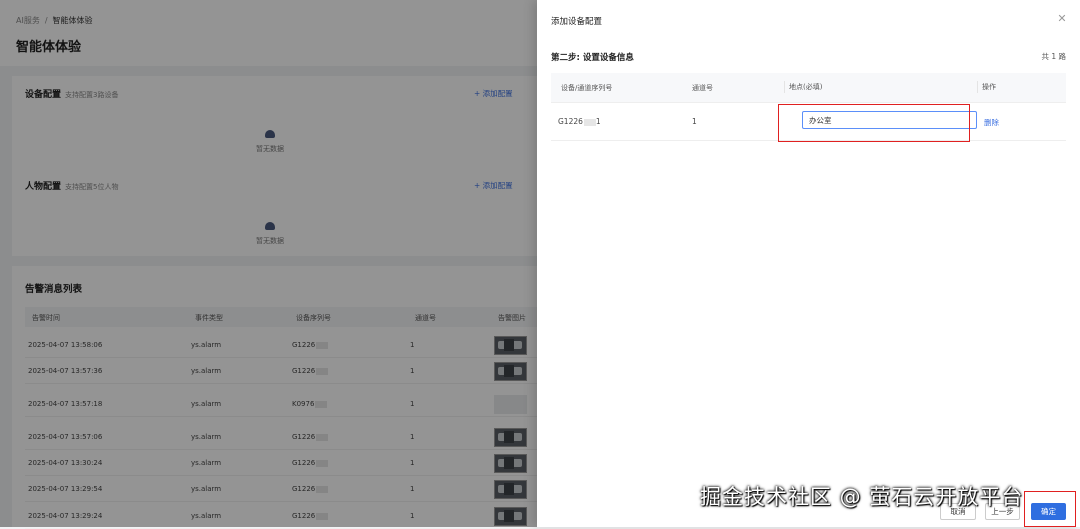 This screenshot has width=1080, height=529. Describe the element at coordinates (589, 122) in the screenshot. I see `redacted-block` at that location.